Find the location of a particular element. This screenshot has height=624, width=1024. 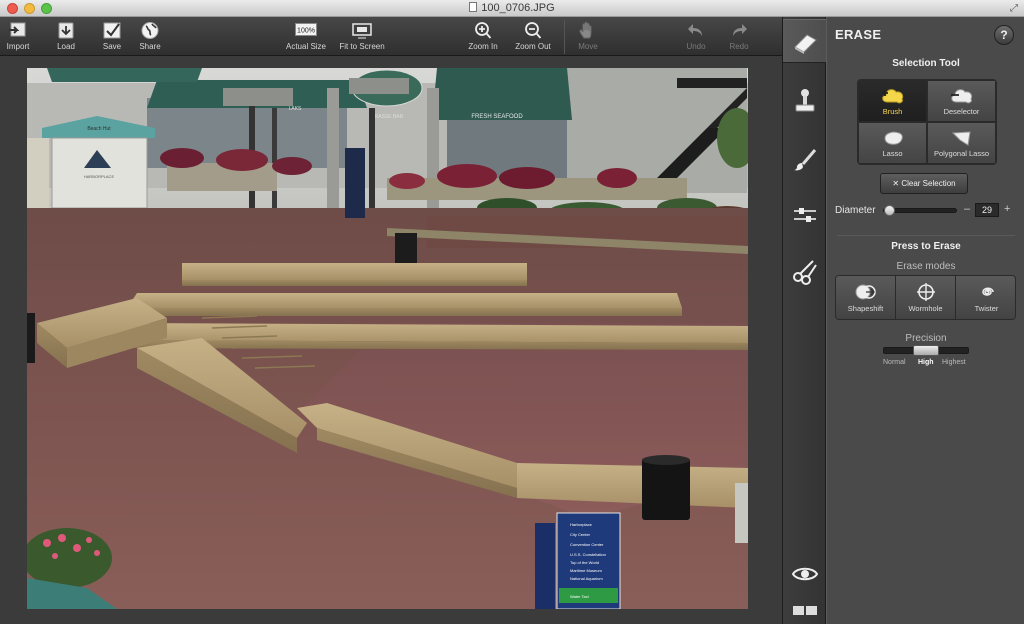

import-label: Import is located at coordinates (18, 46).